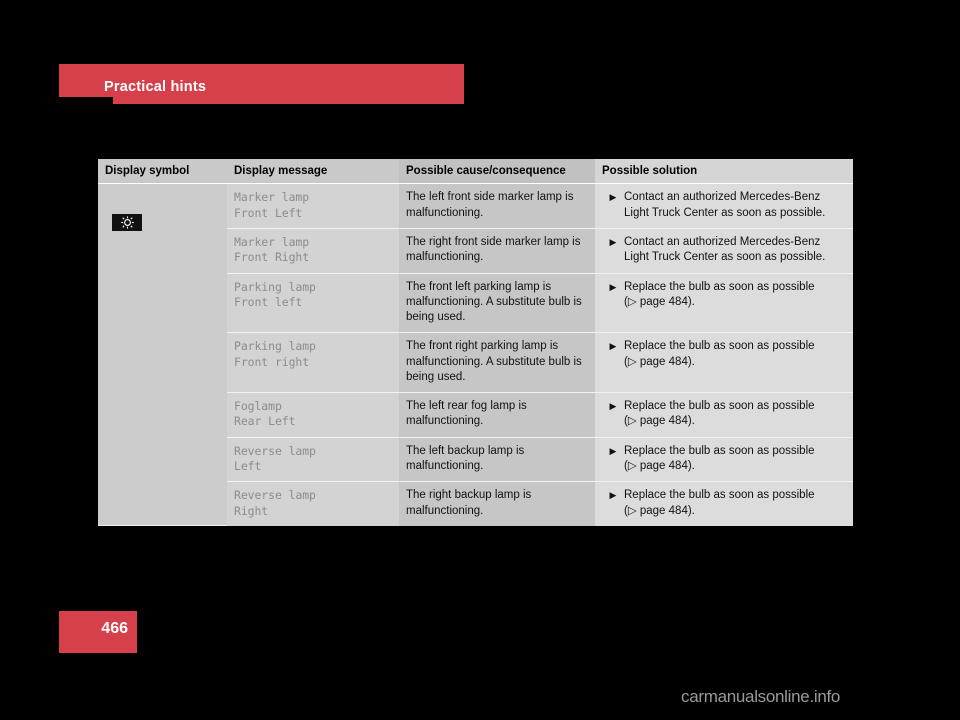 The image size is (960, 720). I want to click on display-message-cell: Foglamp Rear Left, so click(313, 415).